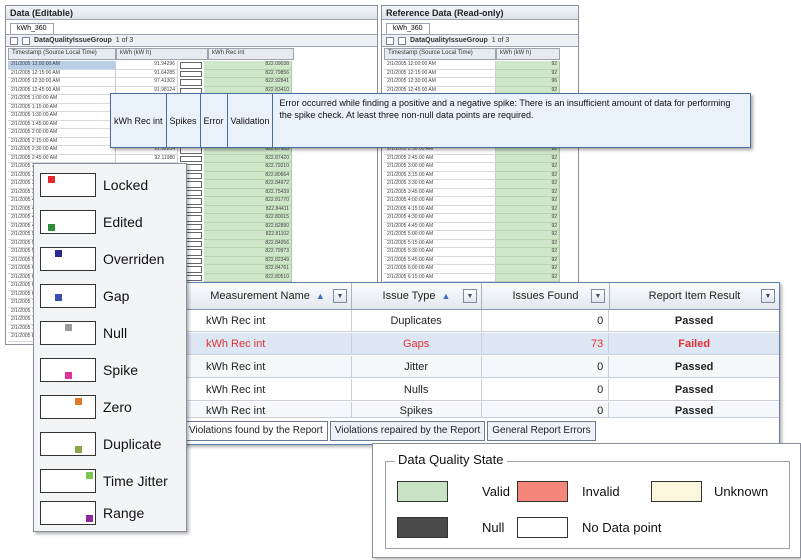 Image resolution: width=801 pixels, height=560 pixels. I want to click on left-toolbar: DataQualityIssueGroup 1 of 3, so click(191, 40).